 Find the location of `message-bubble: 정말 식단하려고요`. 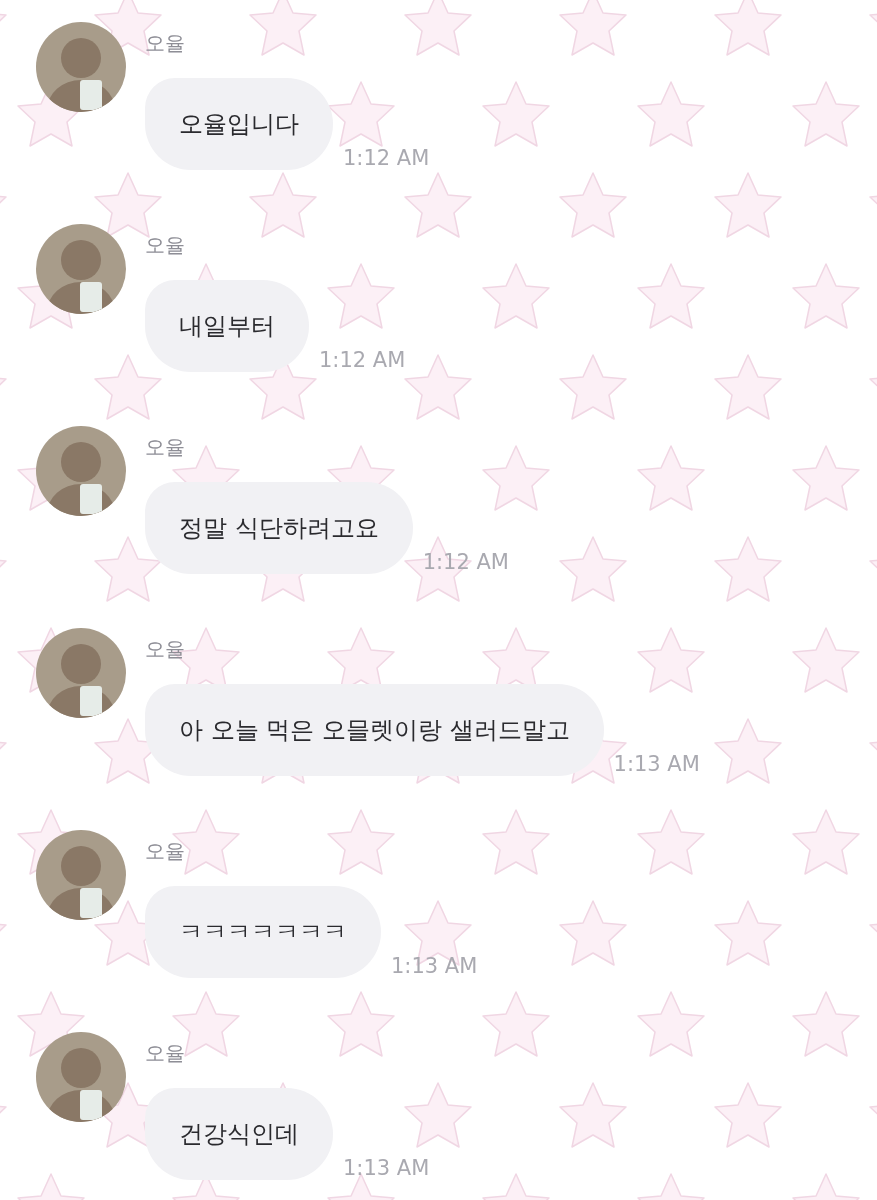

message-bubble: 정말 식단하려고요 is located at coordinates (279, 528).